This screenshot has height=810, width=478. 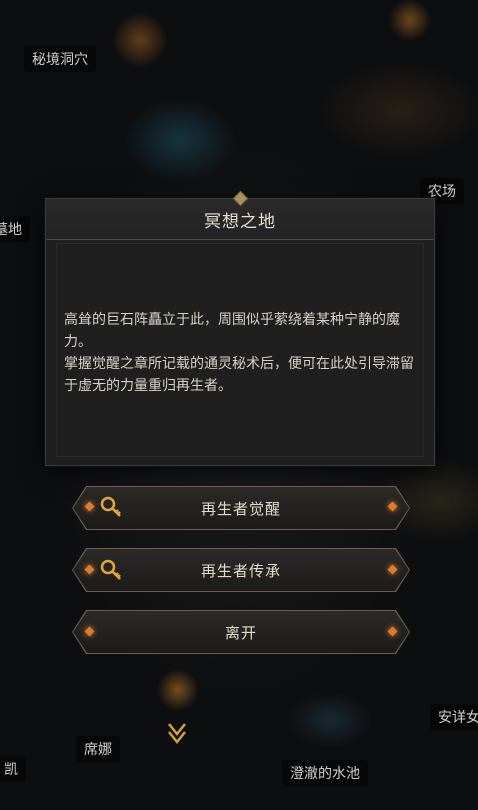 What do you see at coordinates (15, 229) in the screenshot?
I see `map-label-left-edge-1: 墓地` at bounding box center [15, 229].